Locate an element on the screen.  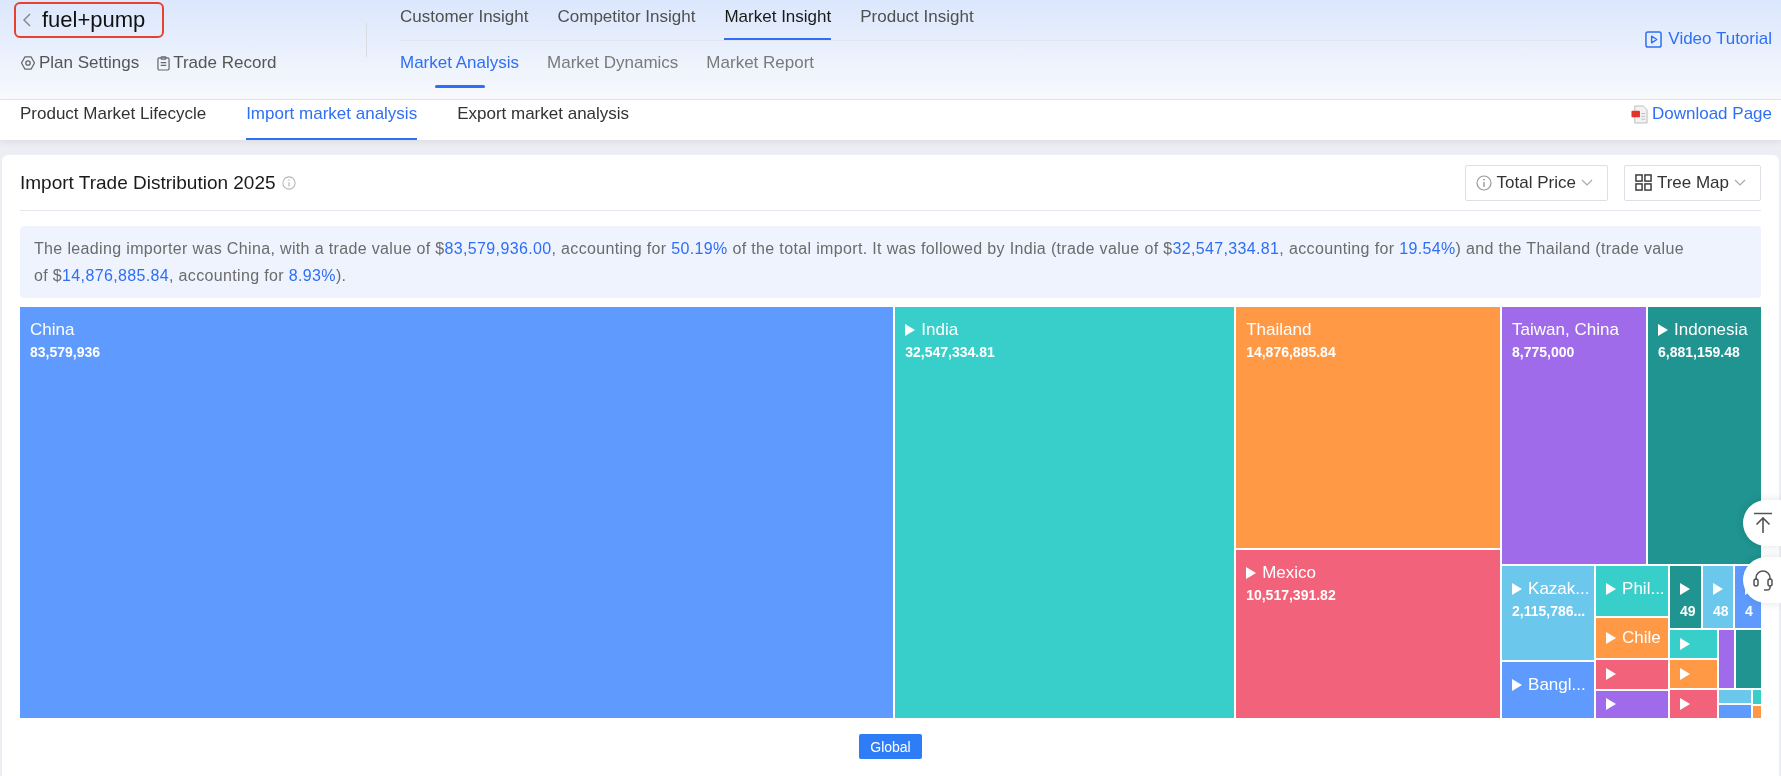
tile-value: 4 is located at coordinates (1749, 611).